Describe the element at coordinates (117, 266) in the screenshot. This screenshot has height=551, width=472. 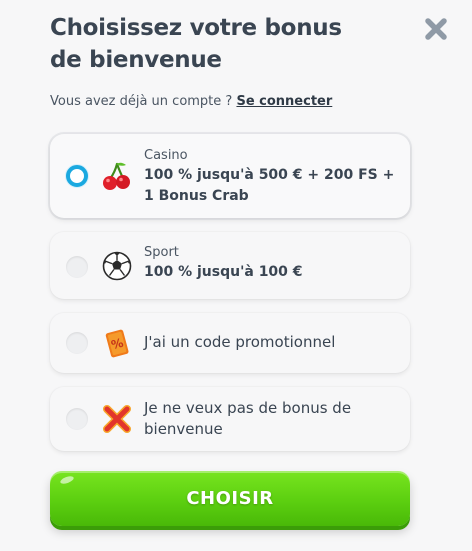
I see `soccer-ball-icon` at that location.